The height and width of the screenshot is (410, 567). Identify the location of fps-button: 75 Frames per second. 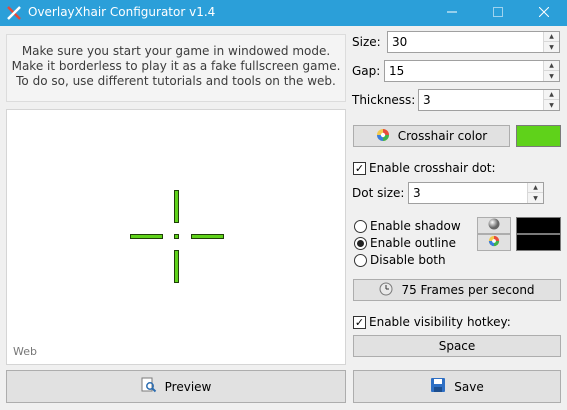
(457, 290).